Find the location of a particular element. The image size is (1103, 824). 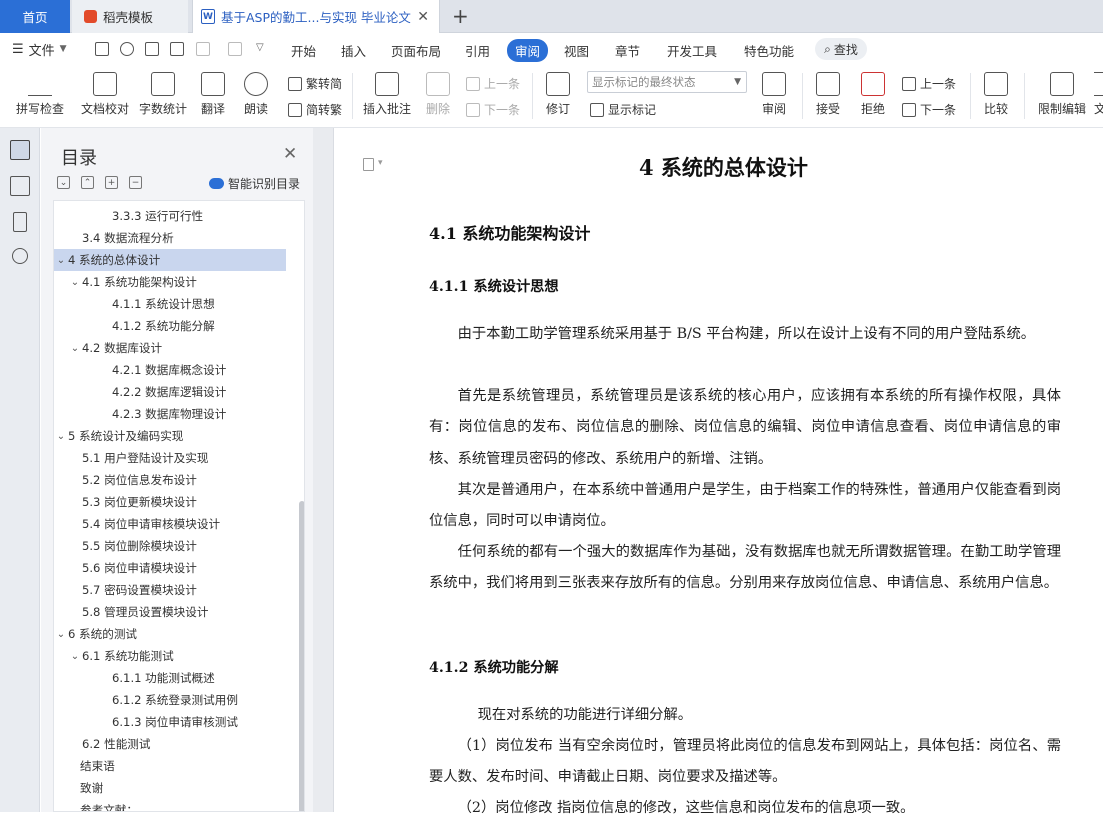

toc-item: 5.5 岗位删除模块设计 is located at coordinates (170, 546).